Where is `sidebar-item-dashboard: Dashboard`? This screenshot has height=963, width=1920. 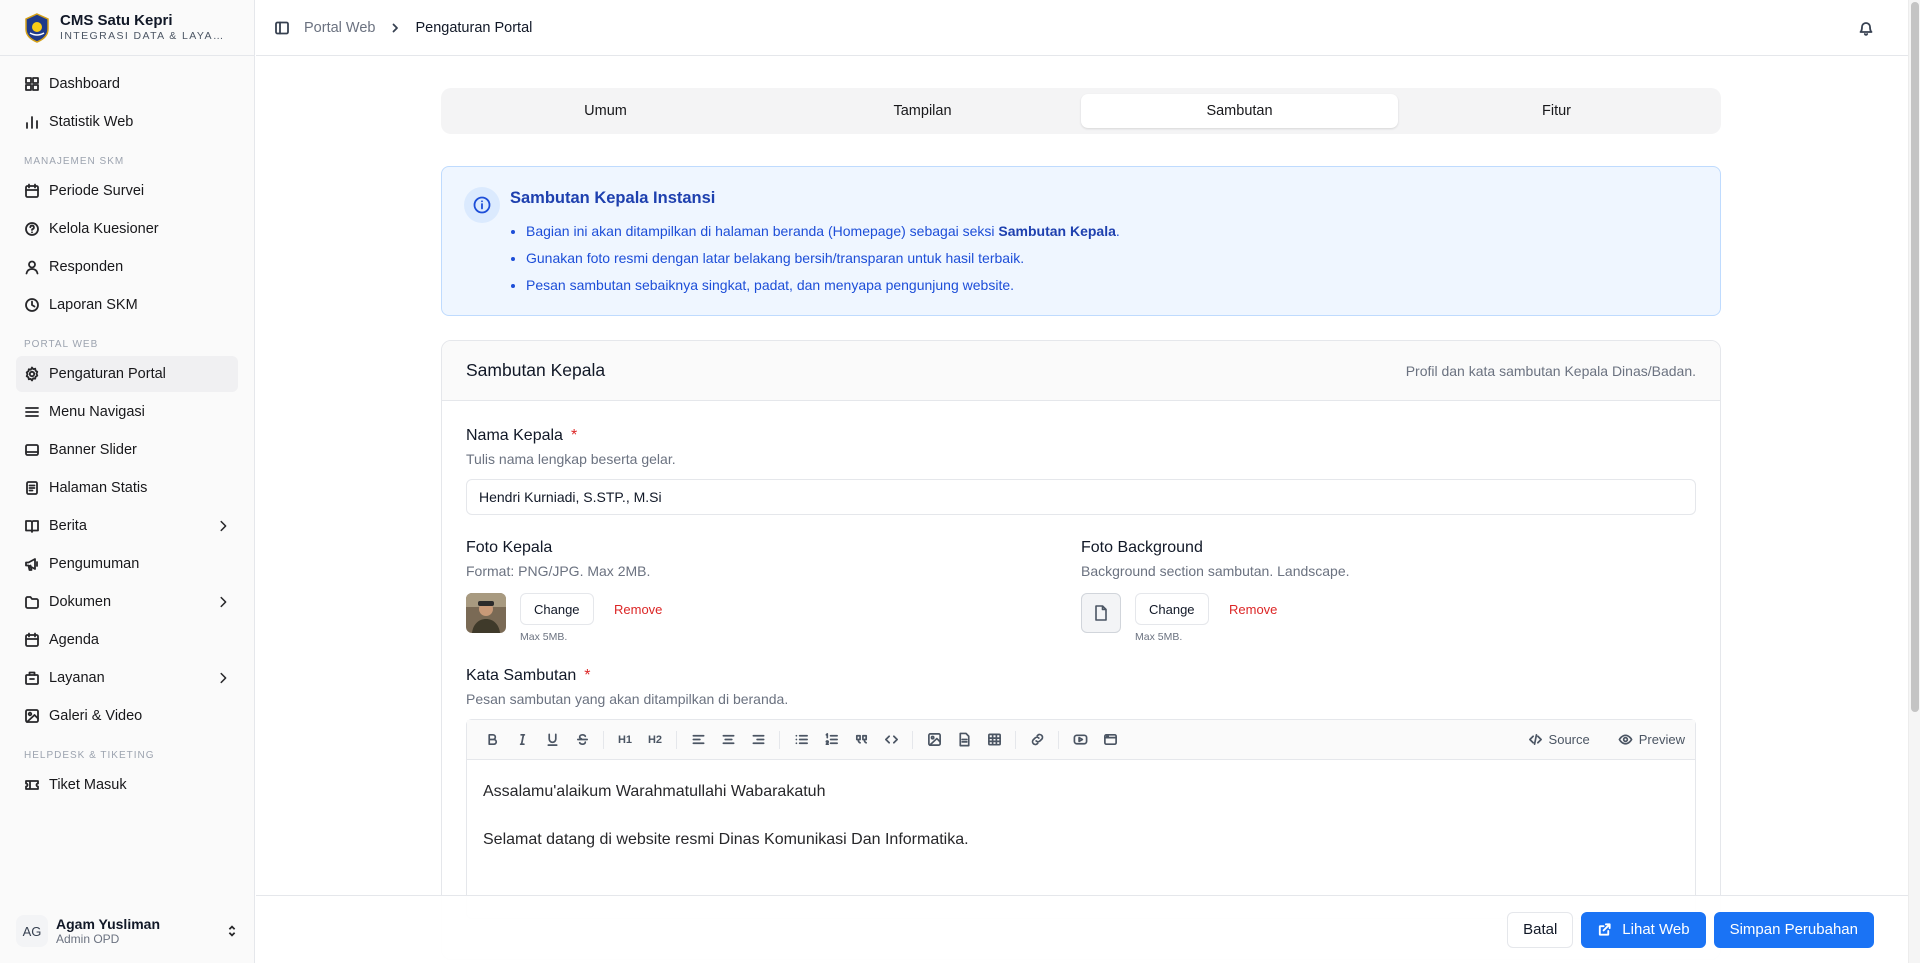
sidebar-item-dashboard: Dashboard is located at coordinates (127, 84).